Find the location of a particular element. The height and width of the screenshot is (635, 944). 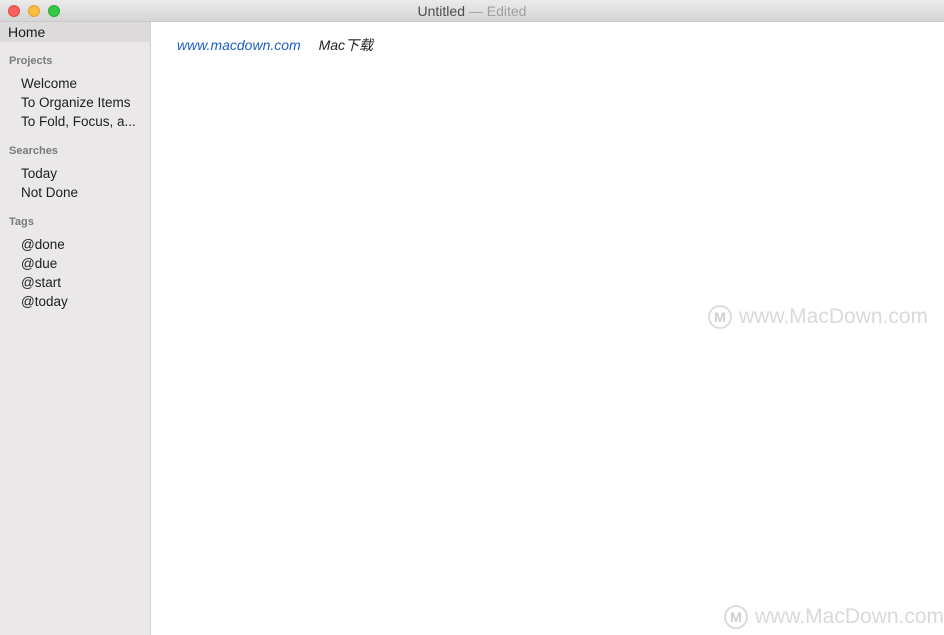

document-line: www.macdown.com Mac下载 is located at coordinates (275, 45).